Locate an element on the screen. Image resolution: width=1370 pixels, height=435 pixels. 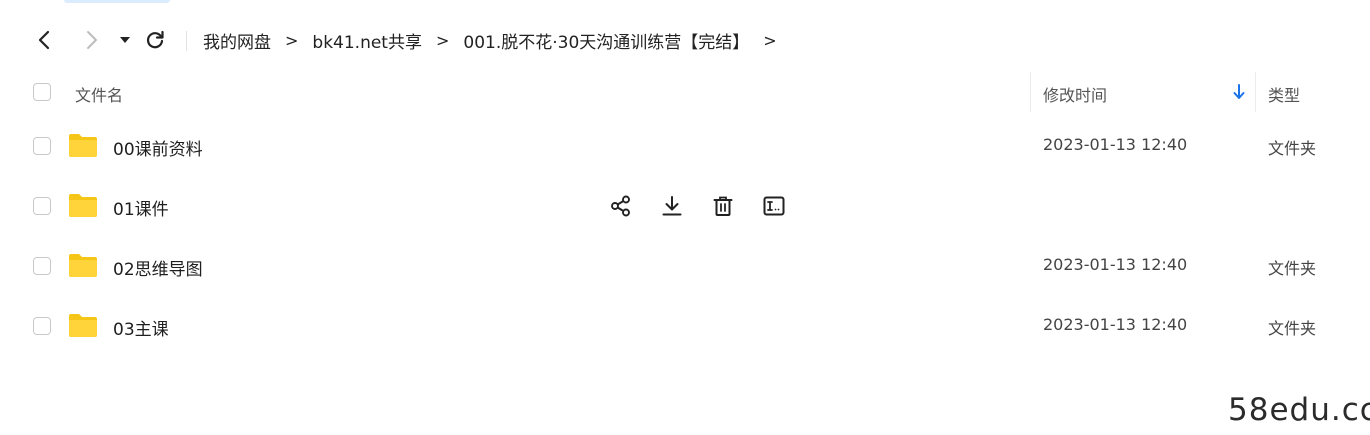
share-icon is located at coordinates (620, 206).